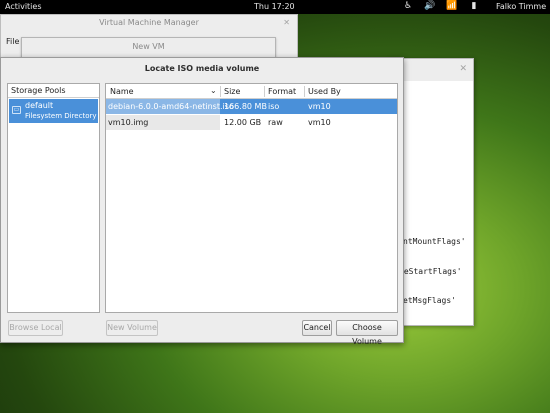  What do you see at coordinates (23, 6) in the screenshot?
I see `activities-button: Activities` at bounding box center [23, 6].